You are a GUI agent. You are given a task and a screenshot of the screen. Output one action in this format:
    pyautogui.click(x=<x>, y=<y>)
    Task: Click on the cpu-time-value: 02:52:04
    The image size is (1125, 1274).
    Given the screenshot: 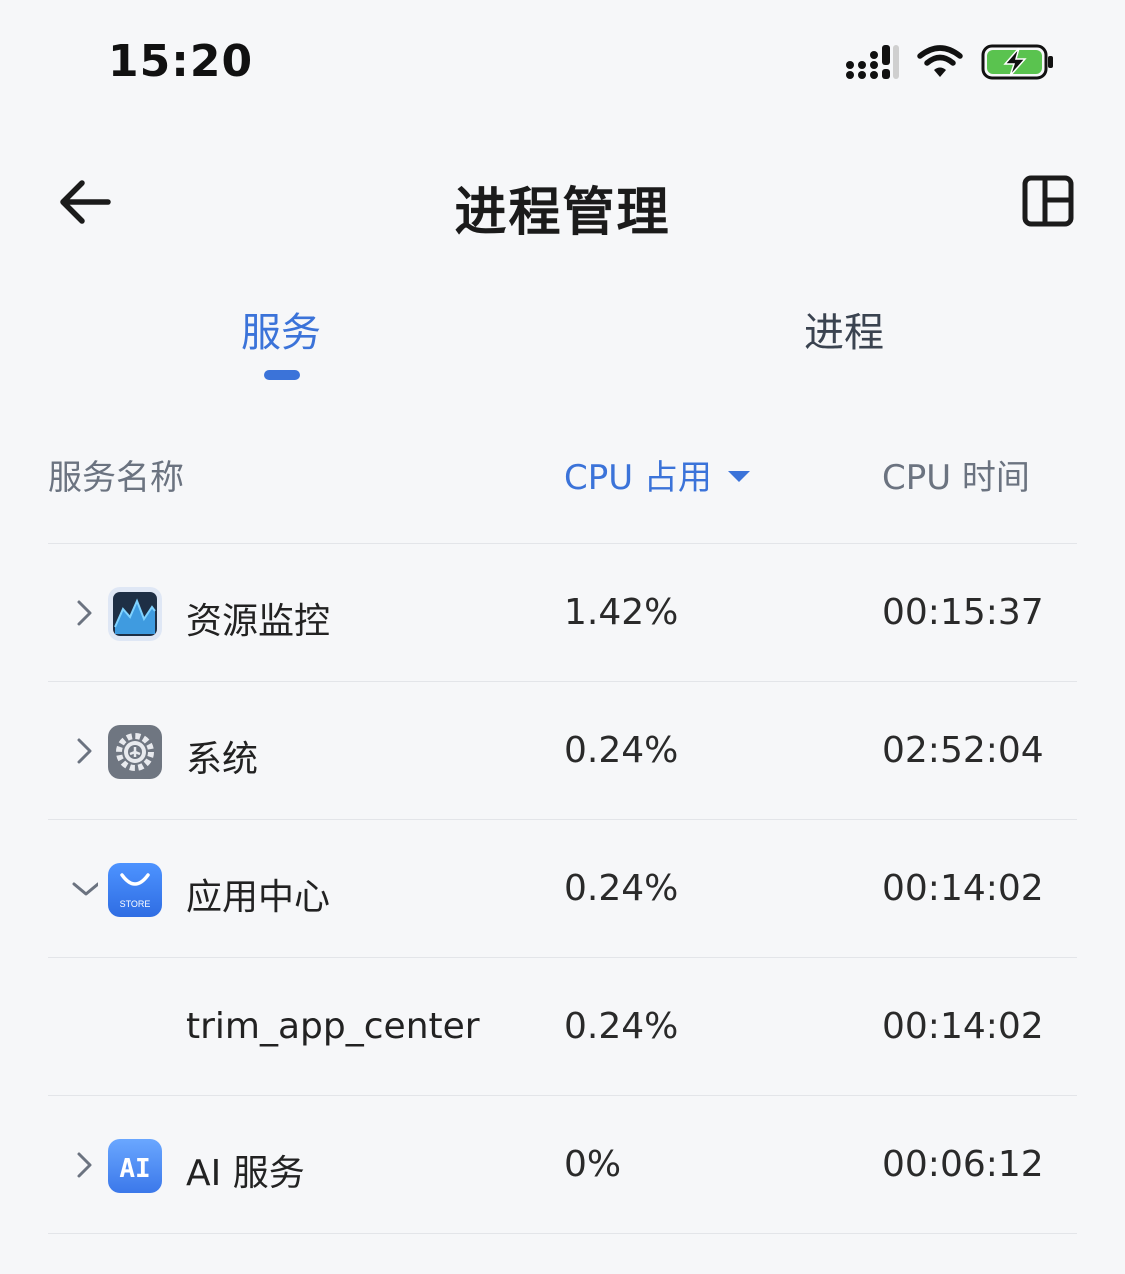 What is the action you would take?
    pyautogui.click(x=963, y=750)
    